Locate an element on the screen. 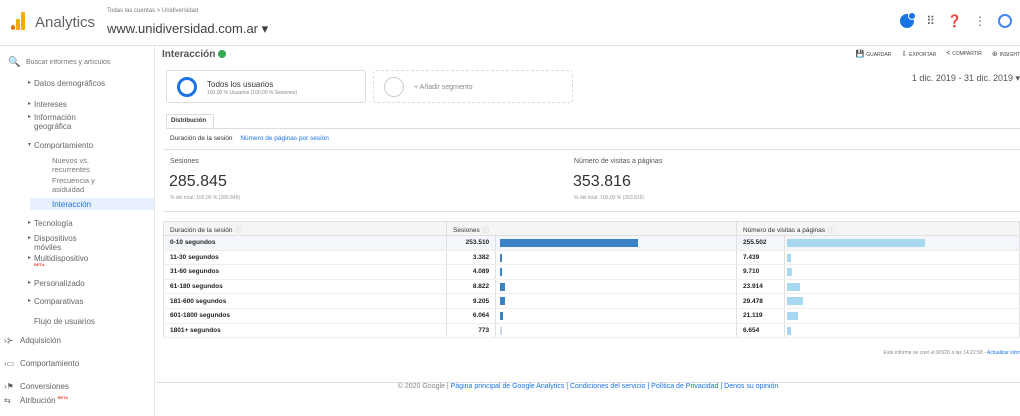  sidebar-item-behavior: ▾ Comportamiento is located at coordinates (60, 145).